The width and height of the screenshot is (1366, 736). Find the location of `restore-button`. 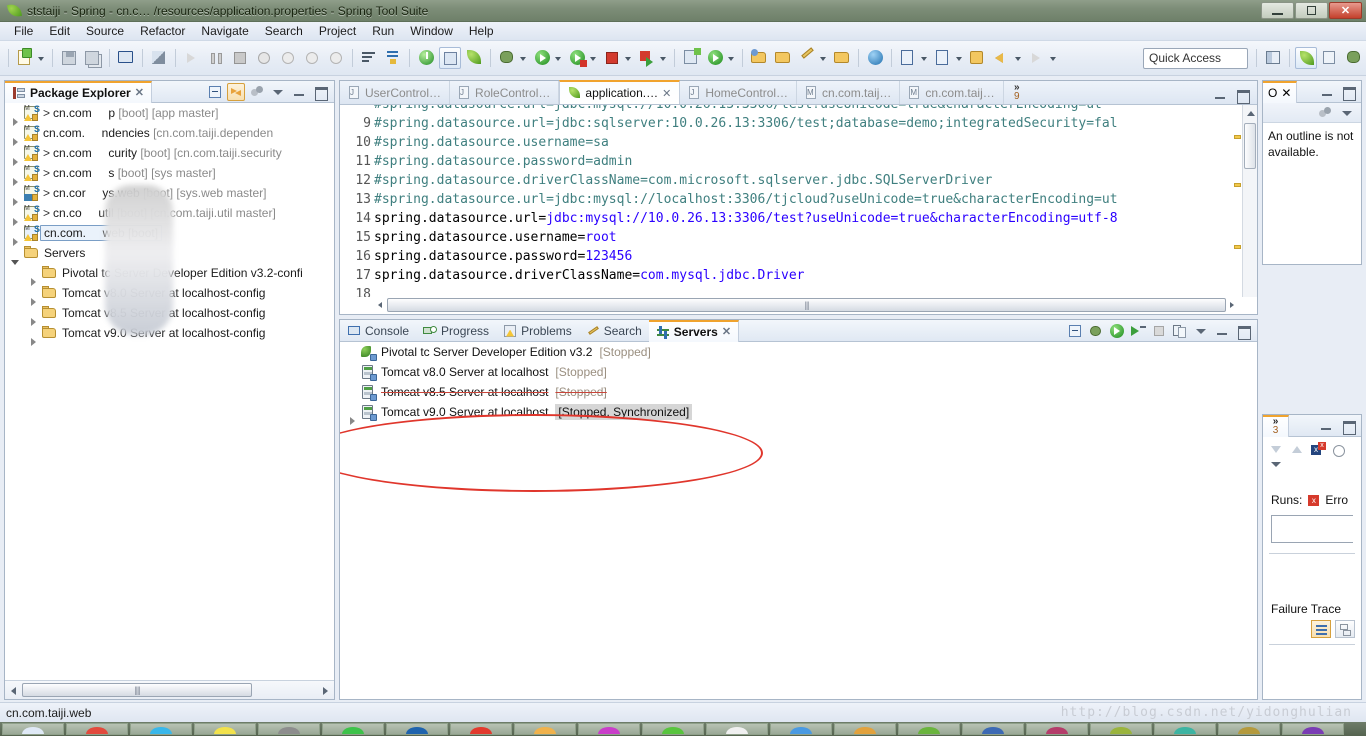

restore-button is located at coordinates (1311, 10).